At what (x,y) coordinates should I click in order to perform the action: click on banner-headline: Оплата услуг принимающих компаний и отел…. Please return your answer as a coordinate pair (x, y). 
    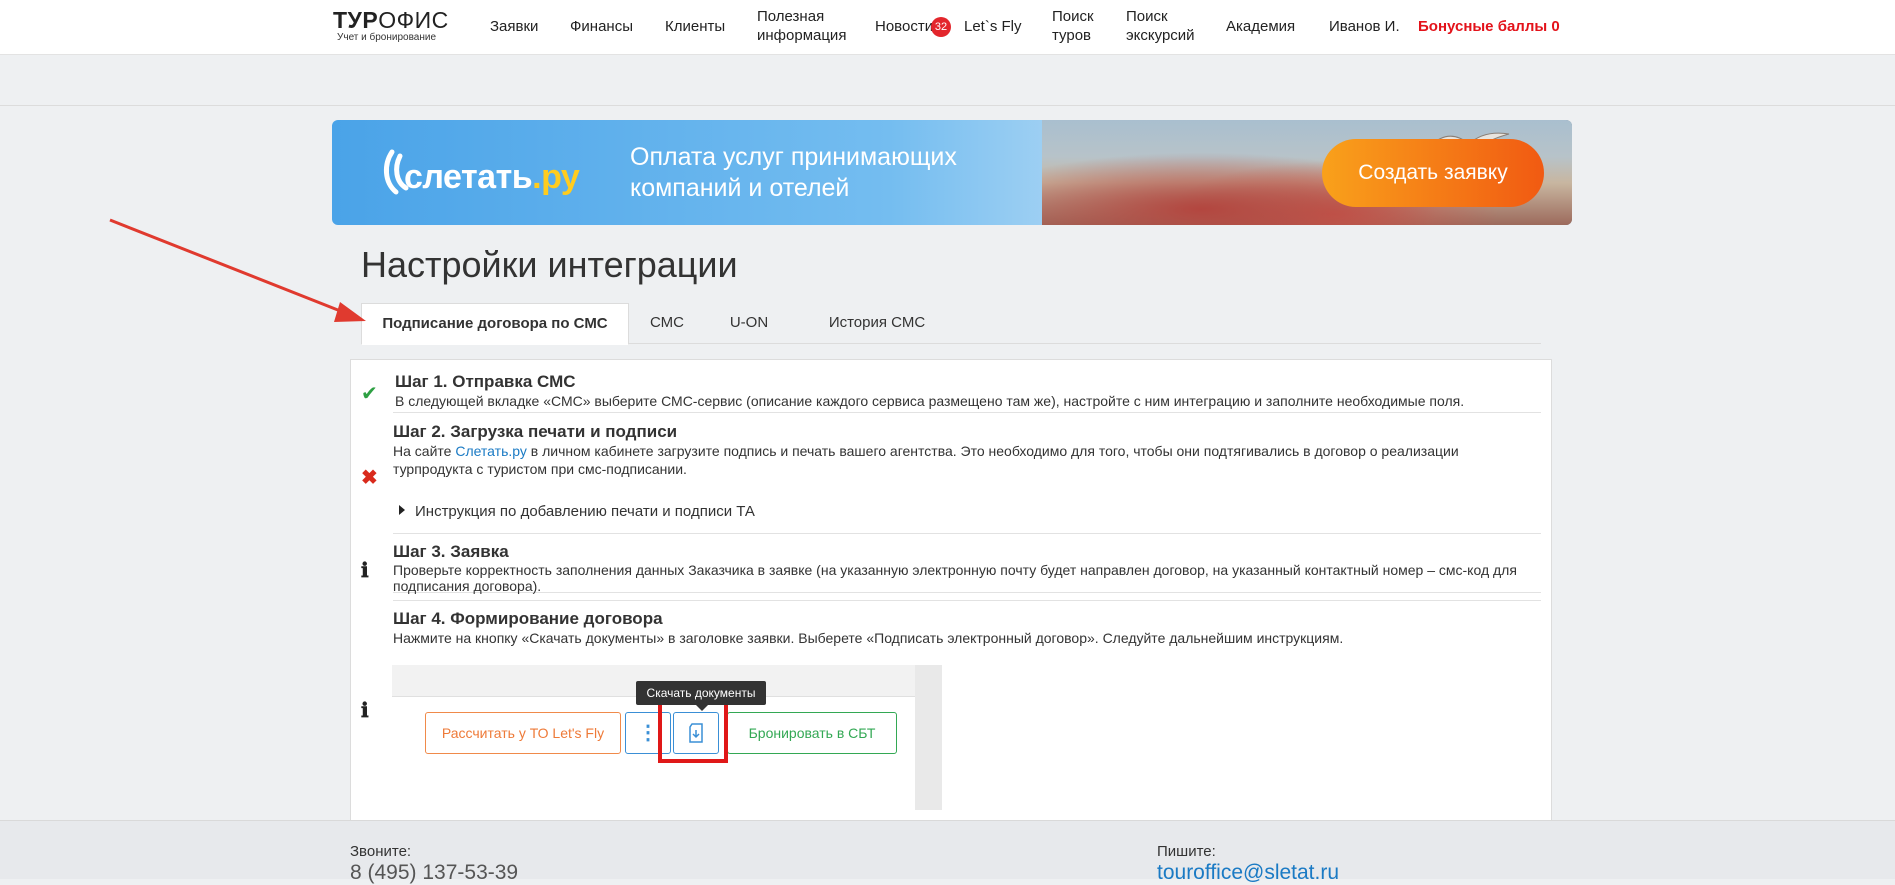
    Looking at the image, I should click on (793, 172).